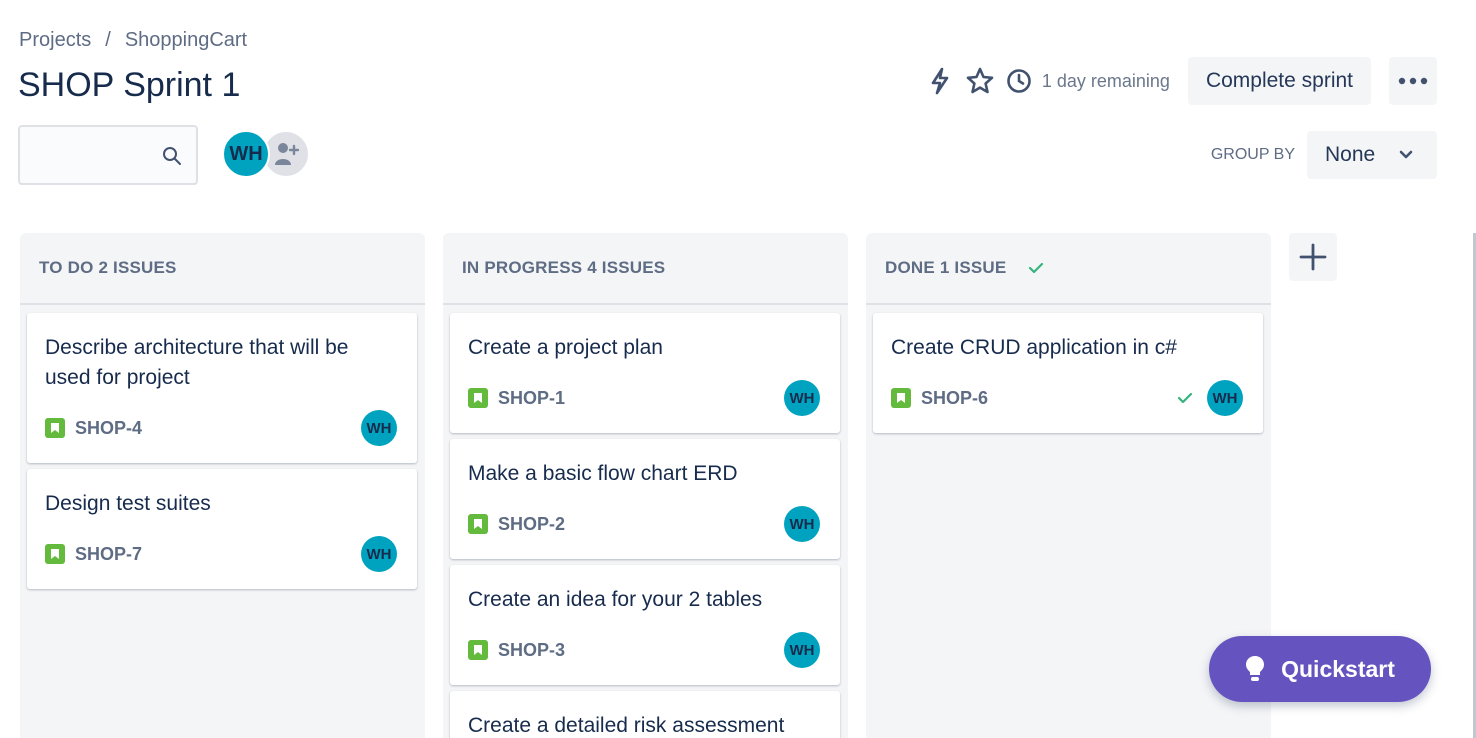 The height and width of the screenshot is (738, 1476). I want to click on quickstart-label: Quickstart, so click(1338, 668).